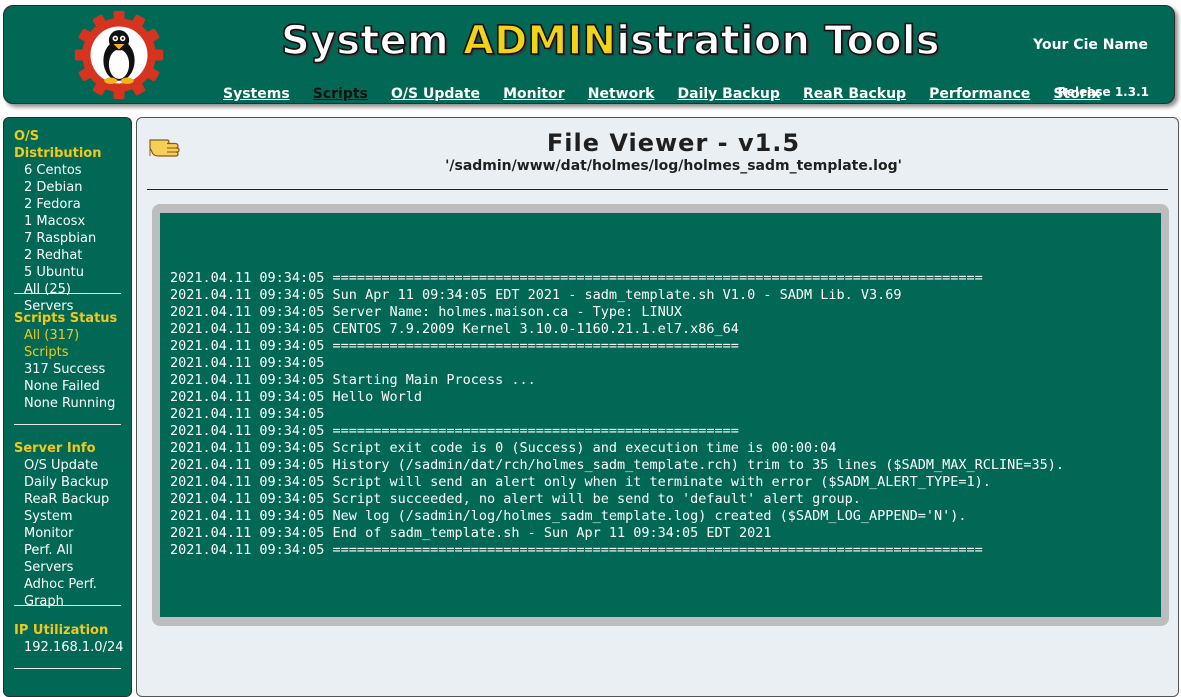 This screenshot has height=697, width=1181. Describe the element at coordinates (58, 145) in the screenshot. I see `os-distribution-title: O/S Distribution` at that location.